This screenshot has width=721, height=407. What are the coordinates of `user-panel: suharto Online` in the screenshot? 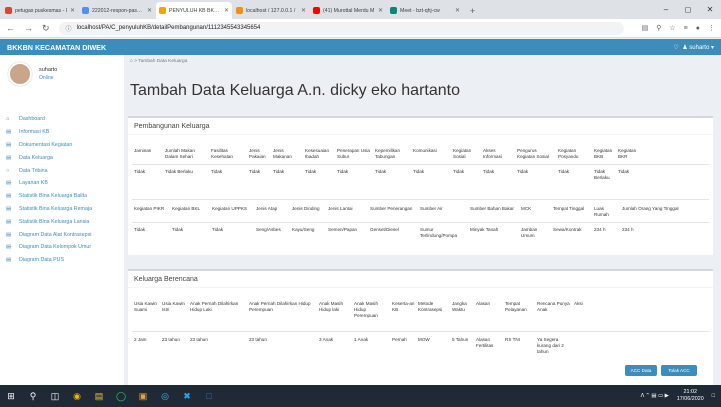 It's located at (62, 74).